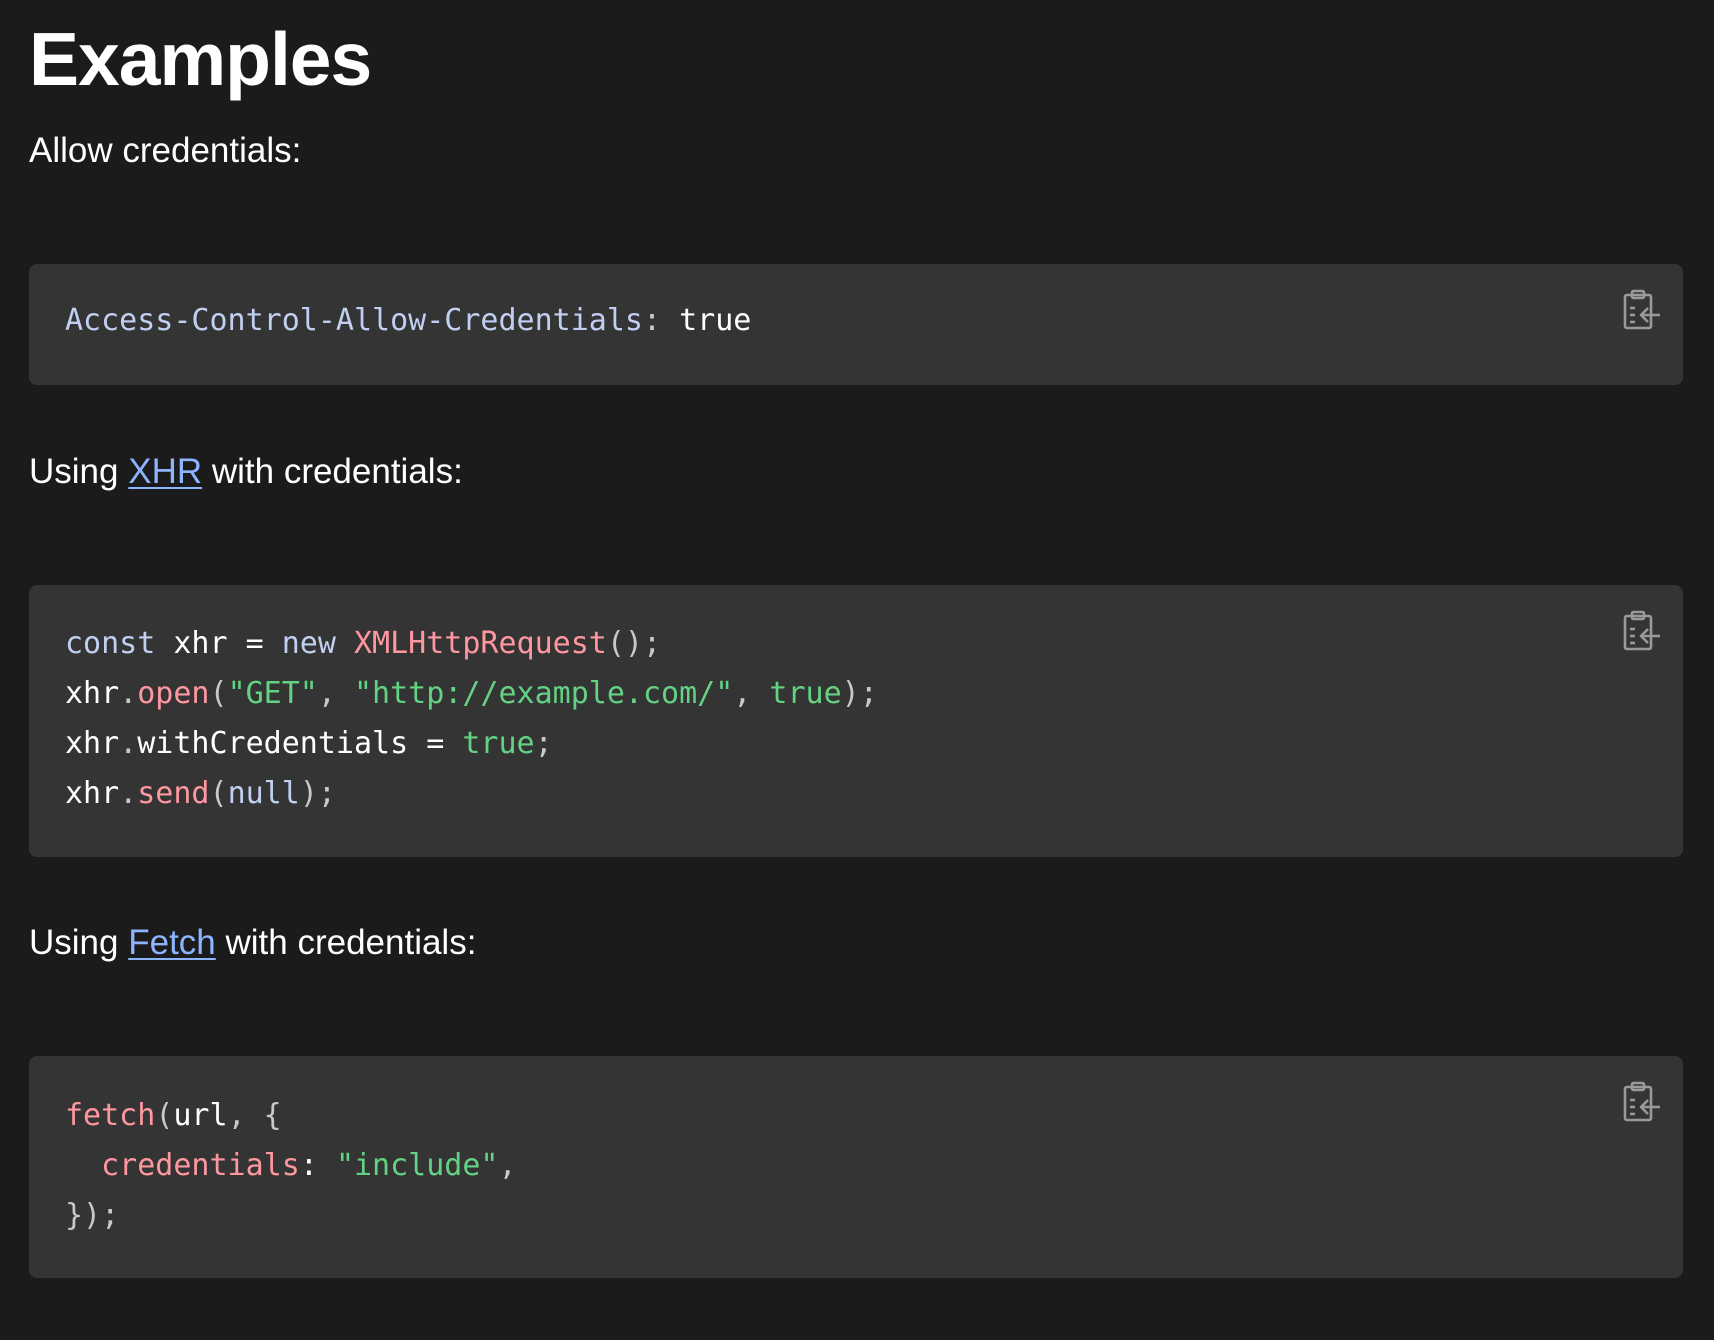 Image resolution: width=1714 pixels, height=1340 pixels. I want to click on code-content: Access-Control-Allow-Credentials: true, so click(408, 321).